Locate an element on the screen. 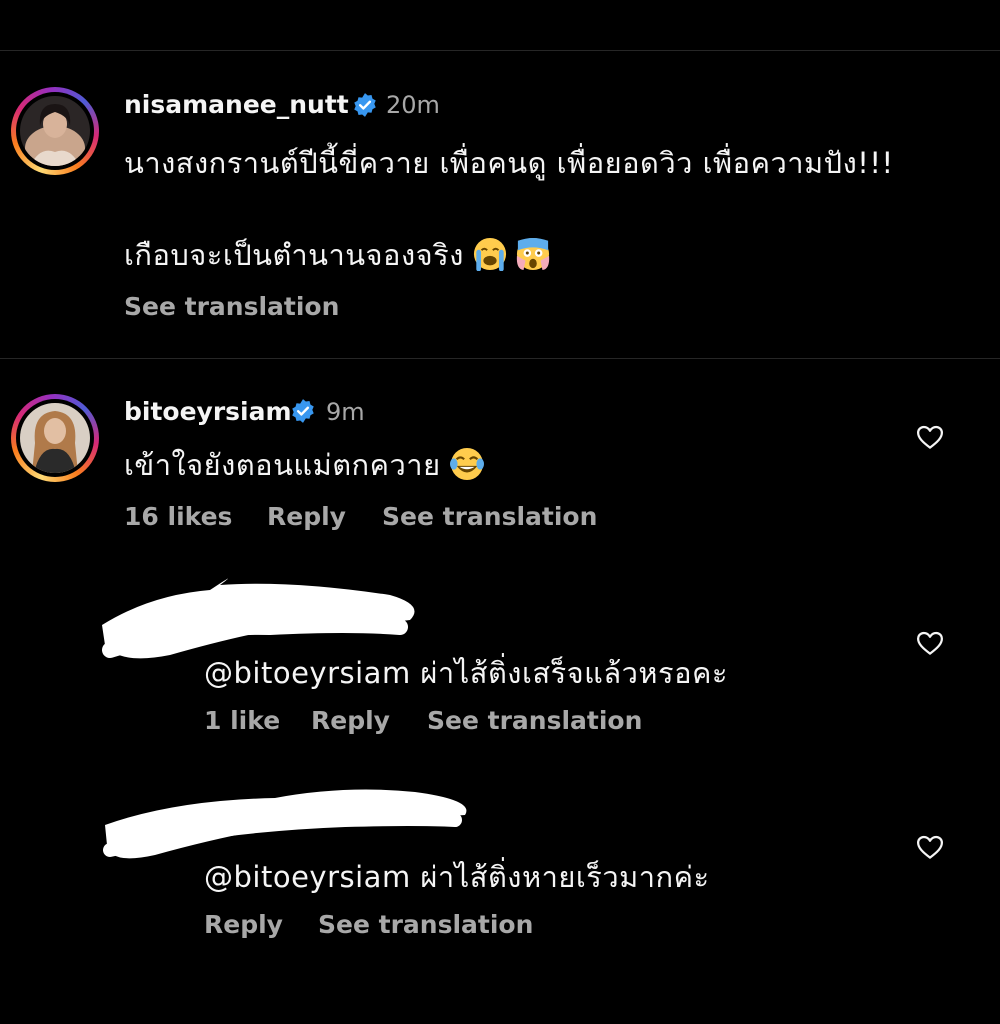 The height and width of the screenshot is (1024, 1000). comment-time: 9m is located at coordinates (345, 412).